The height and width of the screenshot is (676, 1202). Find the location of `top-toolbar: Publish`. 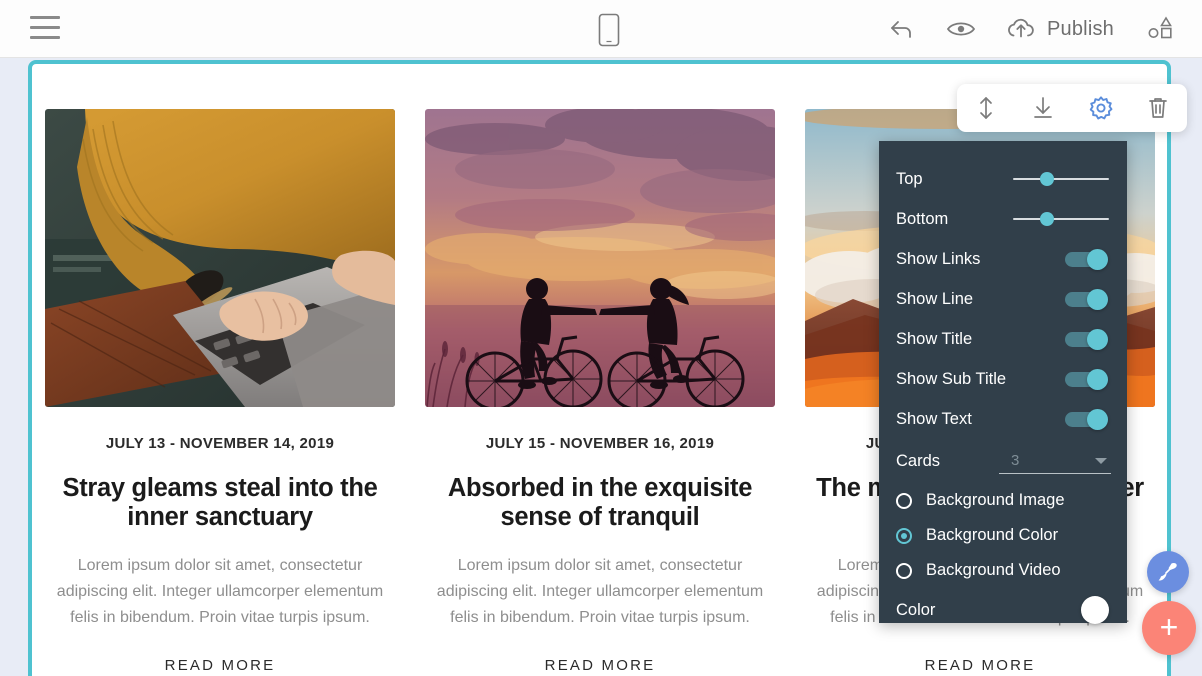

top-toolbar: Publish is located at coordinates (601, 29).